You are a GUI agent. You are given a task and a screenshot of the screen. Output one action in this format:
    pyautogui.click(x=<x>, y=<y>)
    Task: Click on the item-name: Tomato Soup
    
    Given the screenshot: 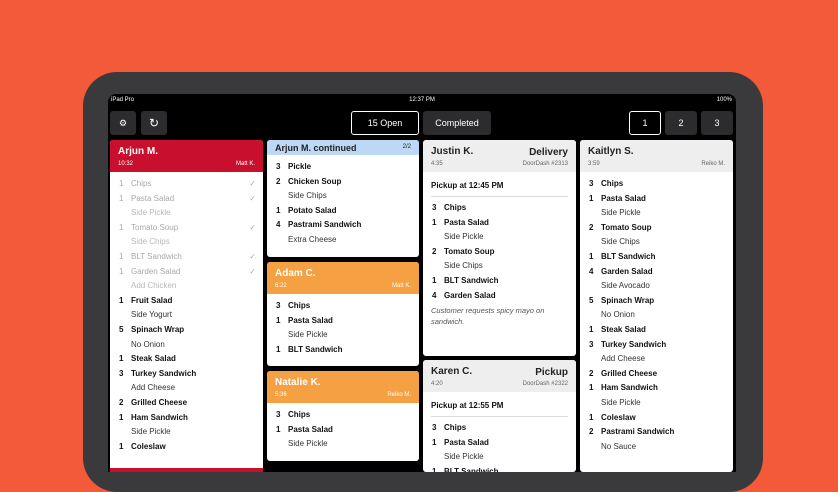 What is the action you would take?
    pyautogui.click(x=626, y=227)
    